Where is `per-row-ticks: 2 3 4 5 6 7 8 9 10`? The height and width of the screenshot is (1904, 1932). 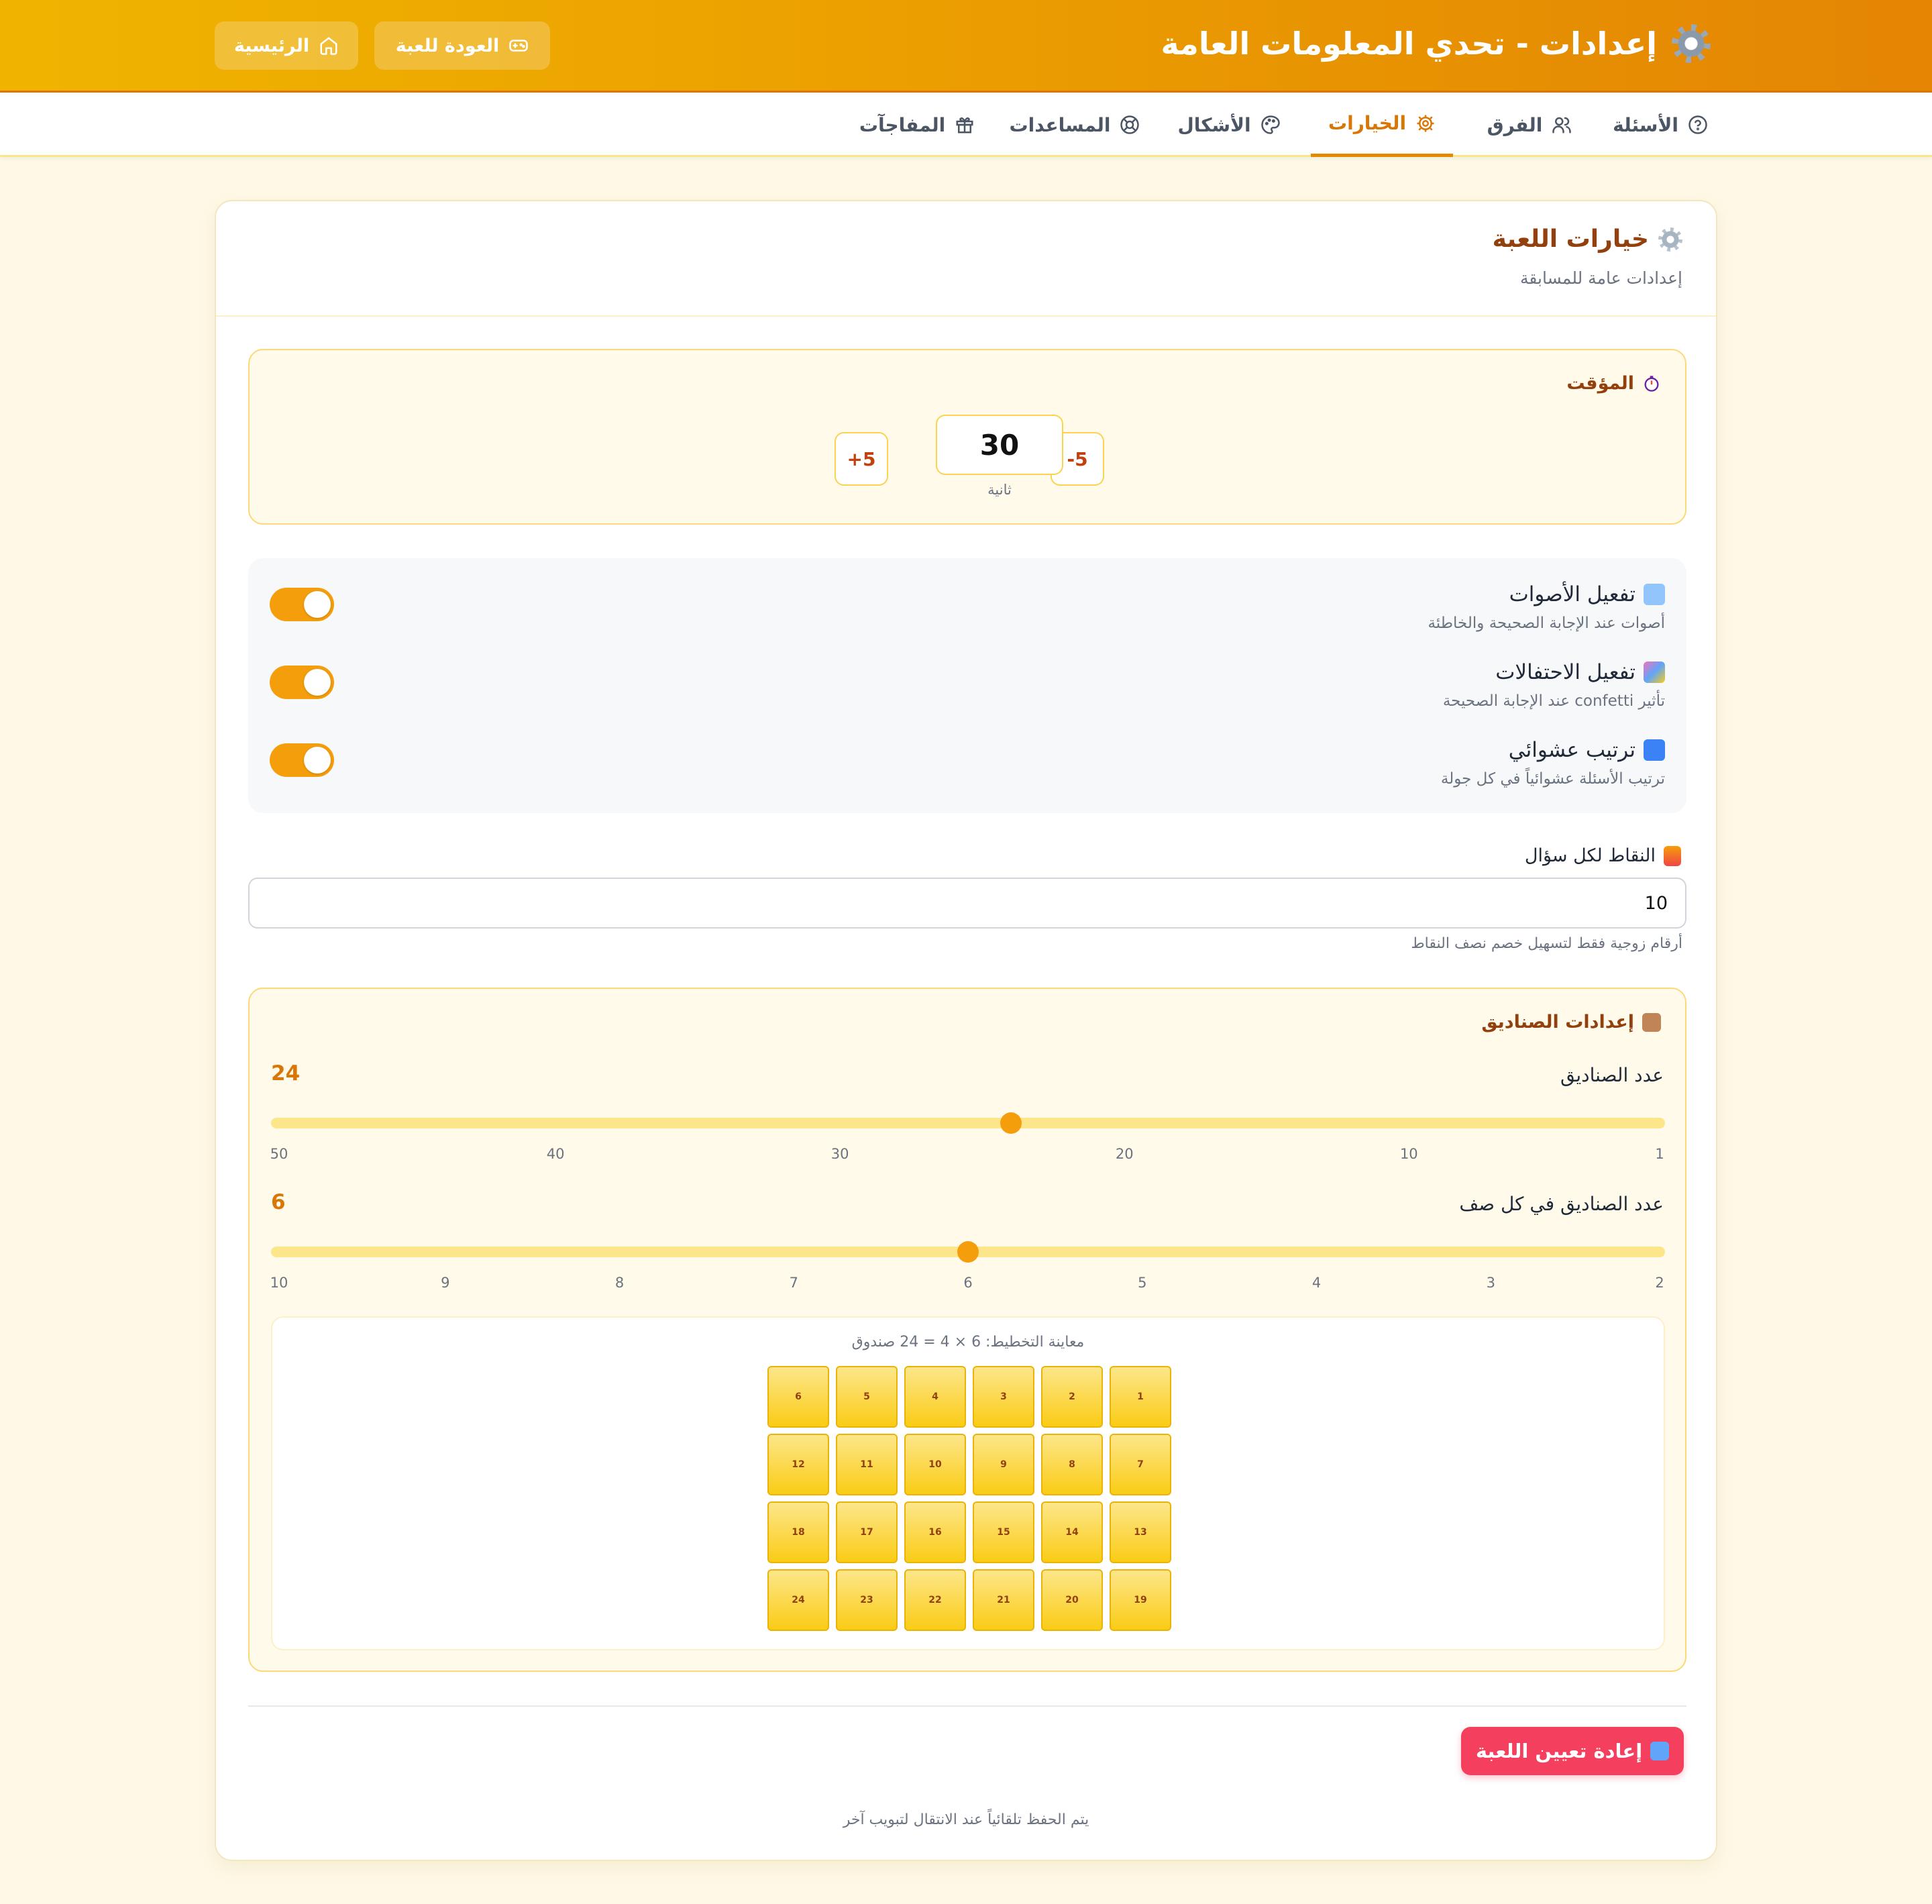 per-row-ticks: 2 3 4 5 6 7 8 9 10 is located at coordinates (967, 1285).